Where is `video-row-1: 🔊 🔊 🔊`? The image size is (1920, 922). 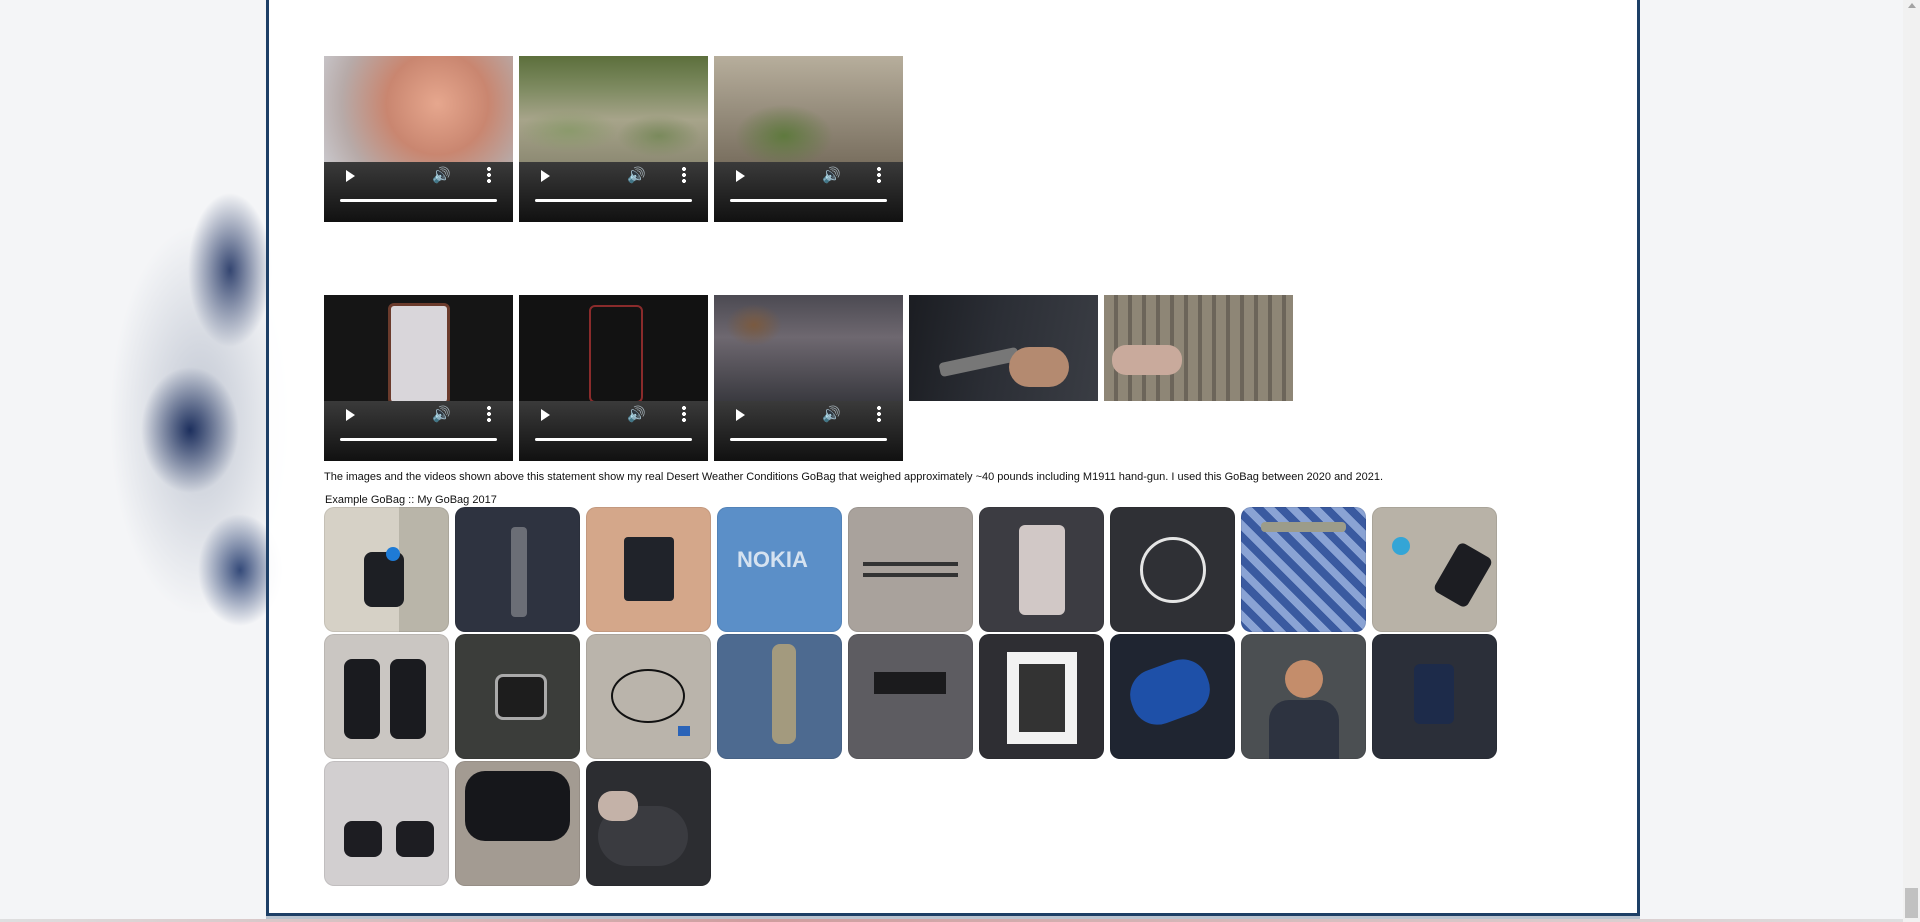 video-row-1: 🔊 🔊 🔊 is located at coordinates (613, 139).